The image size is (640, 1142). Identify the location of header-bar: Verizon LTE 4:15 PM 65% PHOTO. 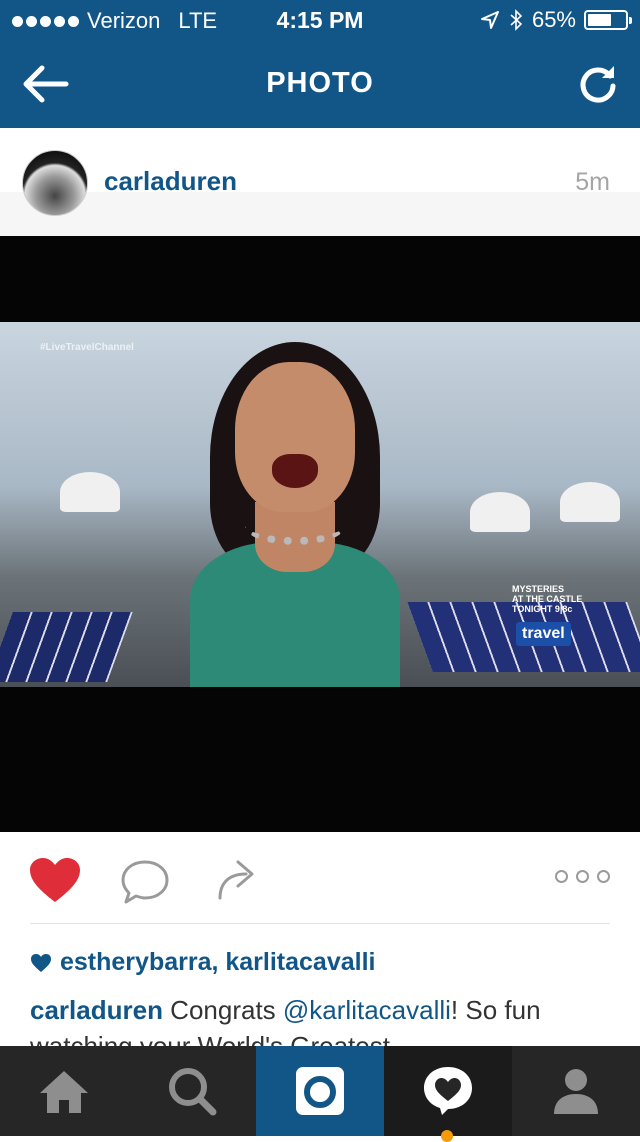
(320, 64).